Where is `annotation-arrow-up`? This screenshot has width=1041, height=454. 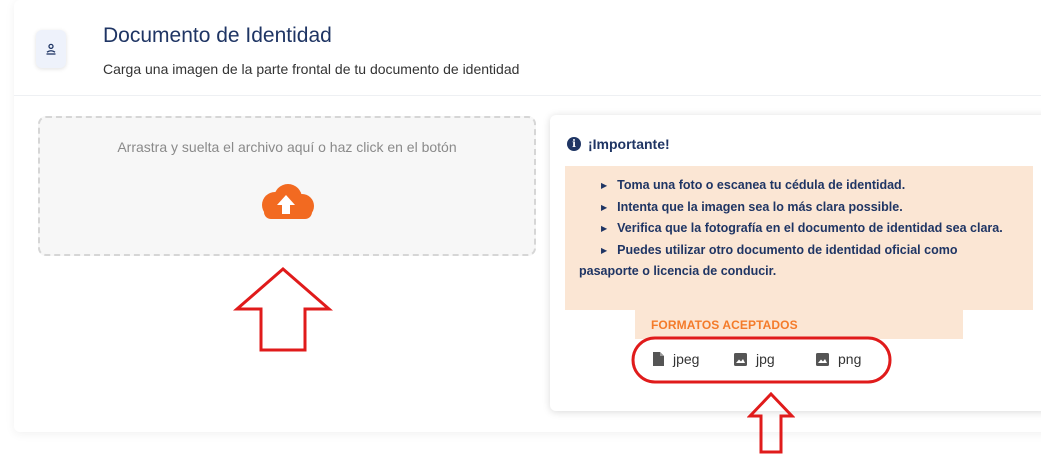
annotation-arrow-up is located at coordinates (771, 423).